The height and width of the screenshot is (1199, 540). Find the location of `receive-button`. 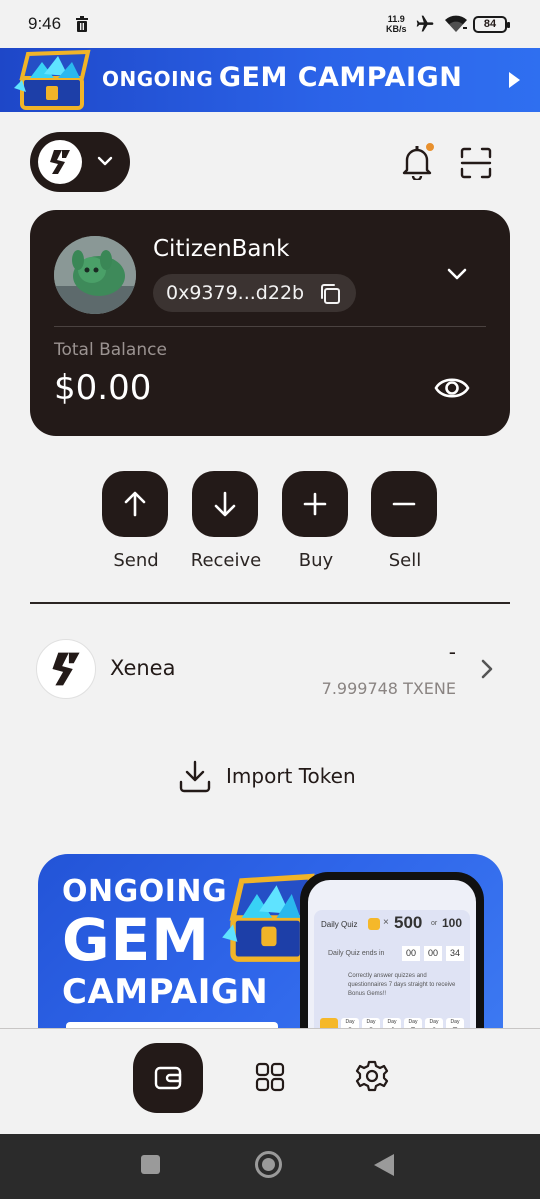

receive-button is located at coordinates (225, 504).